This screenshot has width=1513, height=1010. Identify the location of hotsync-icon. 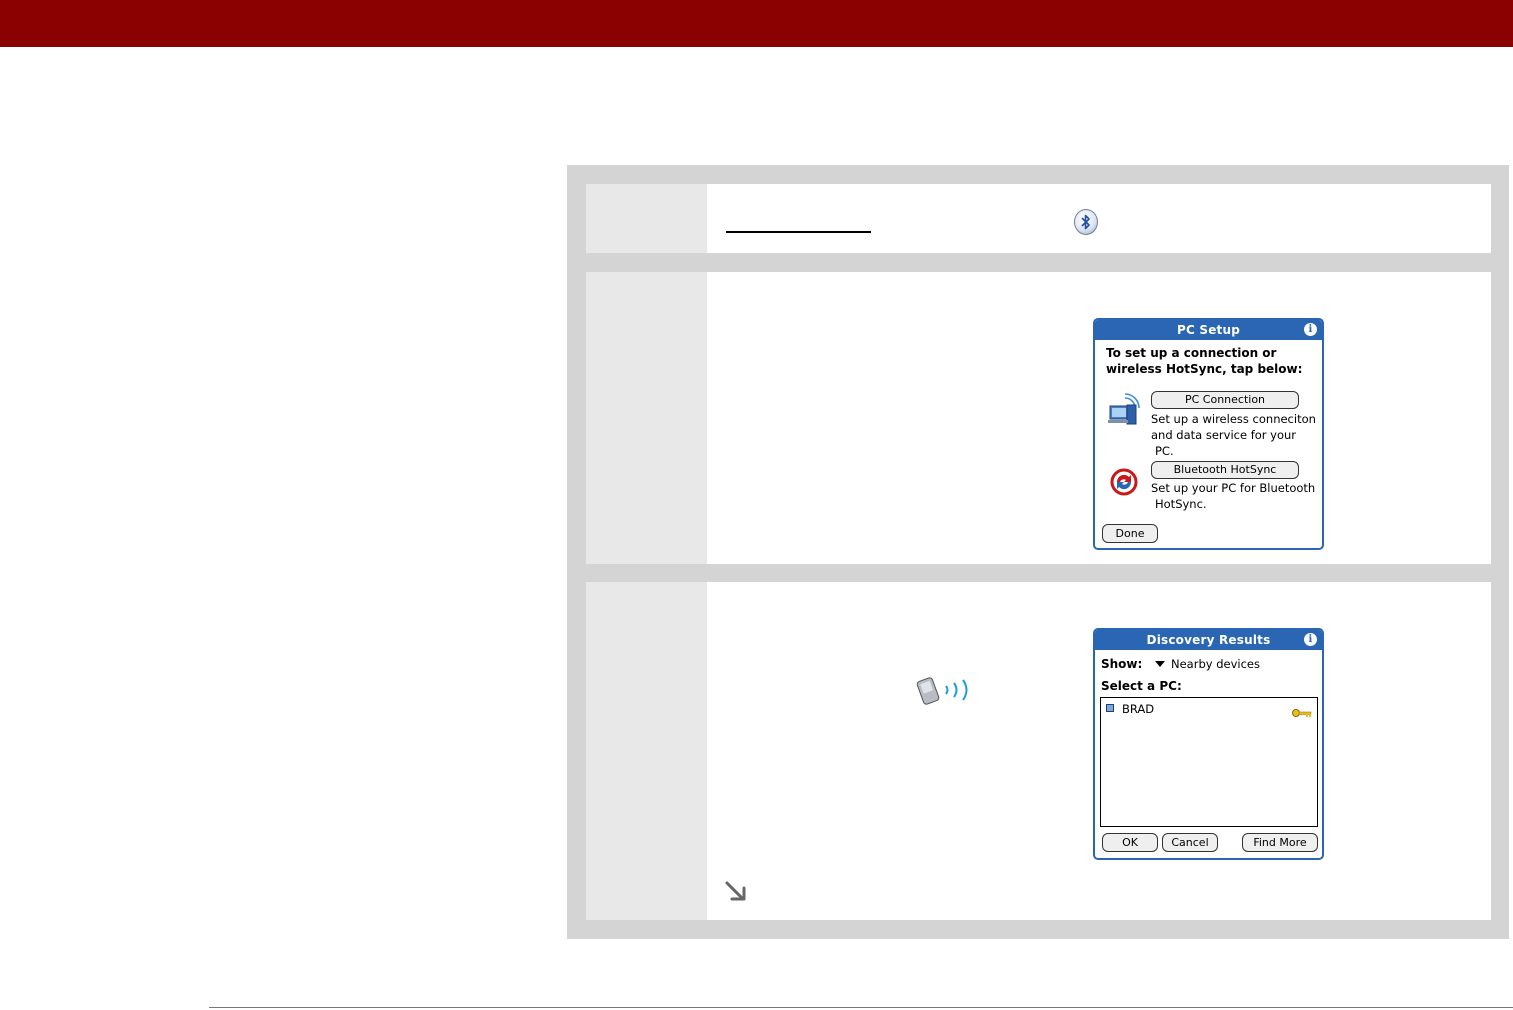
(1124, 484).